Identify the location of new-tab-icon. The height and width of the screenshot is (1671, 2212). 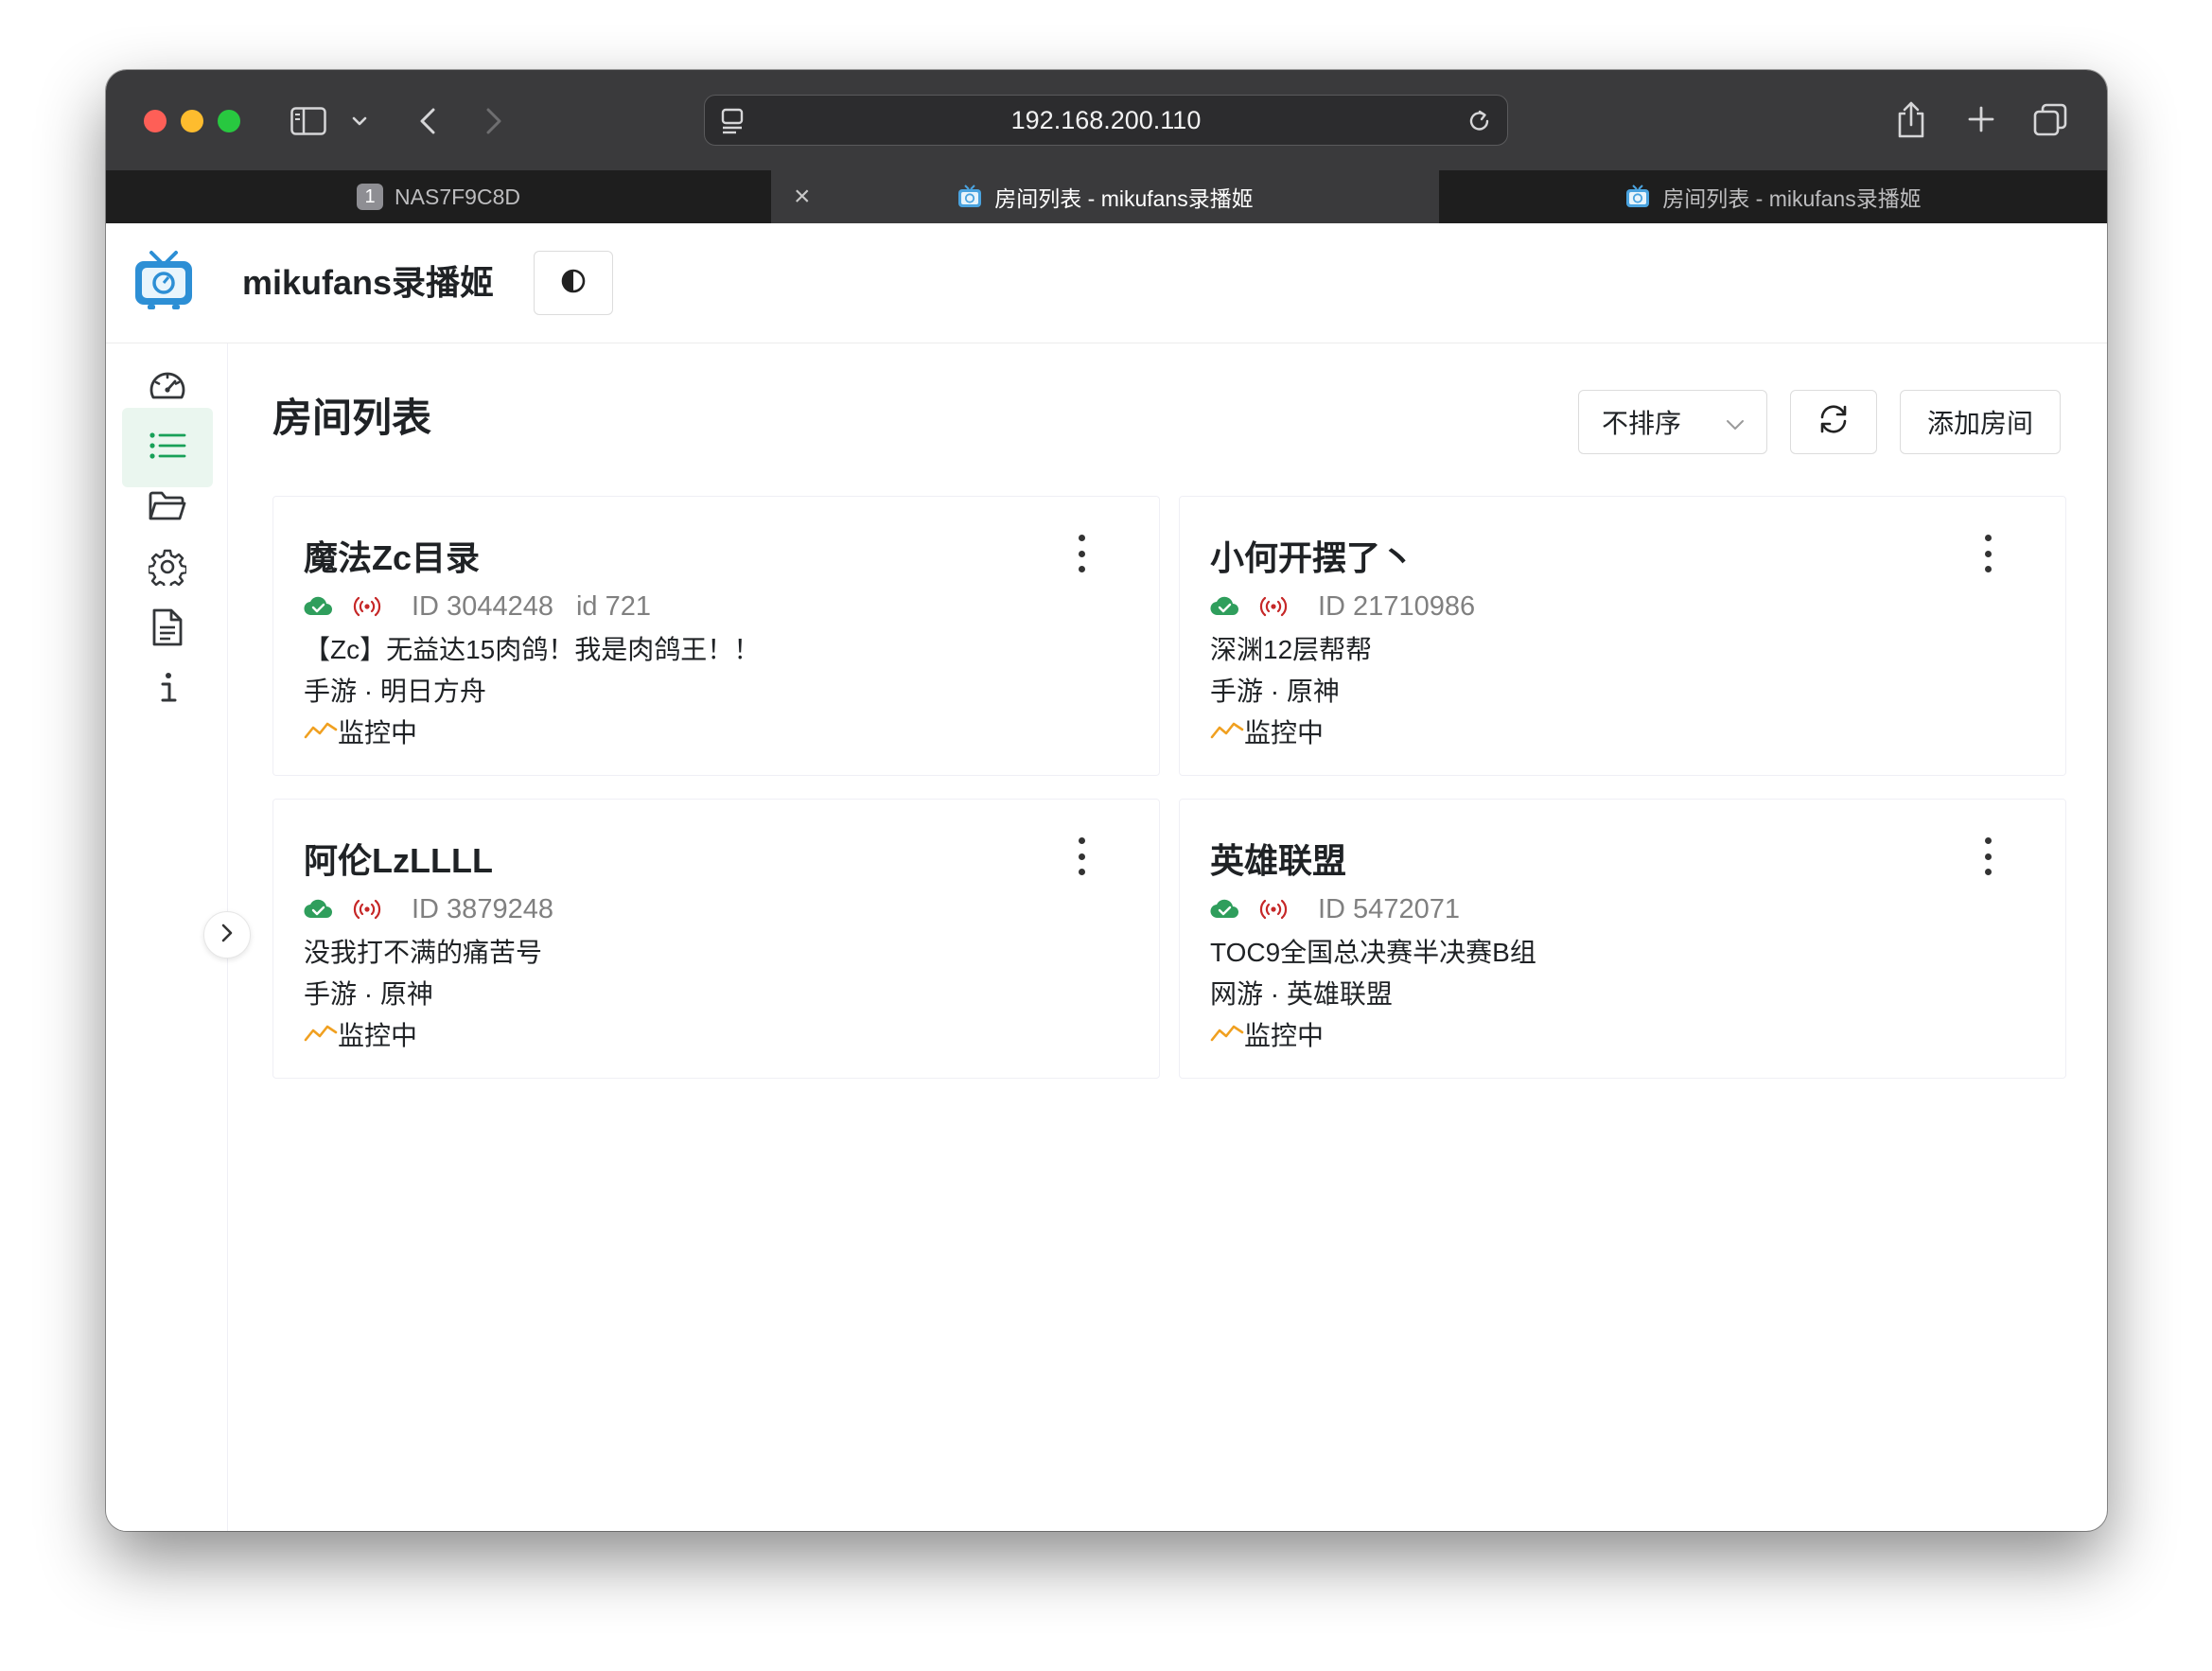
(1981, 119).